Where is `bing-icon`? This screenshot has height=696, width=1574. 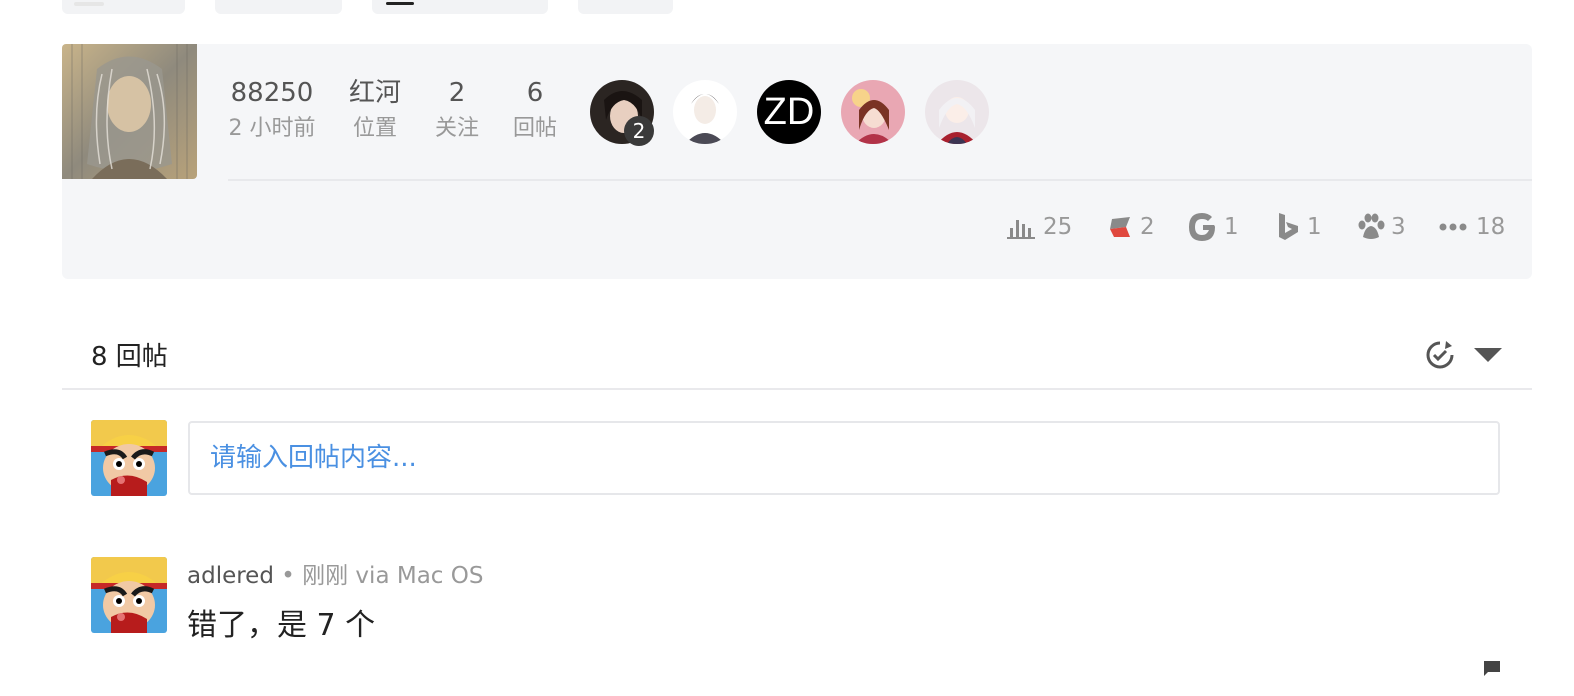 bing-icon is located at coordinates (1288, 226).